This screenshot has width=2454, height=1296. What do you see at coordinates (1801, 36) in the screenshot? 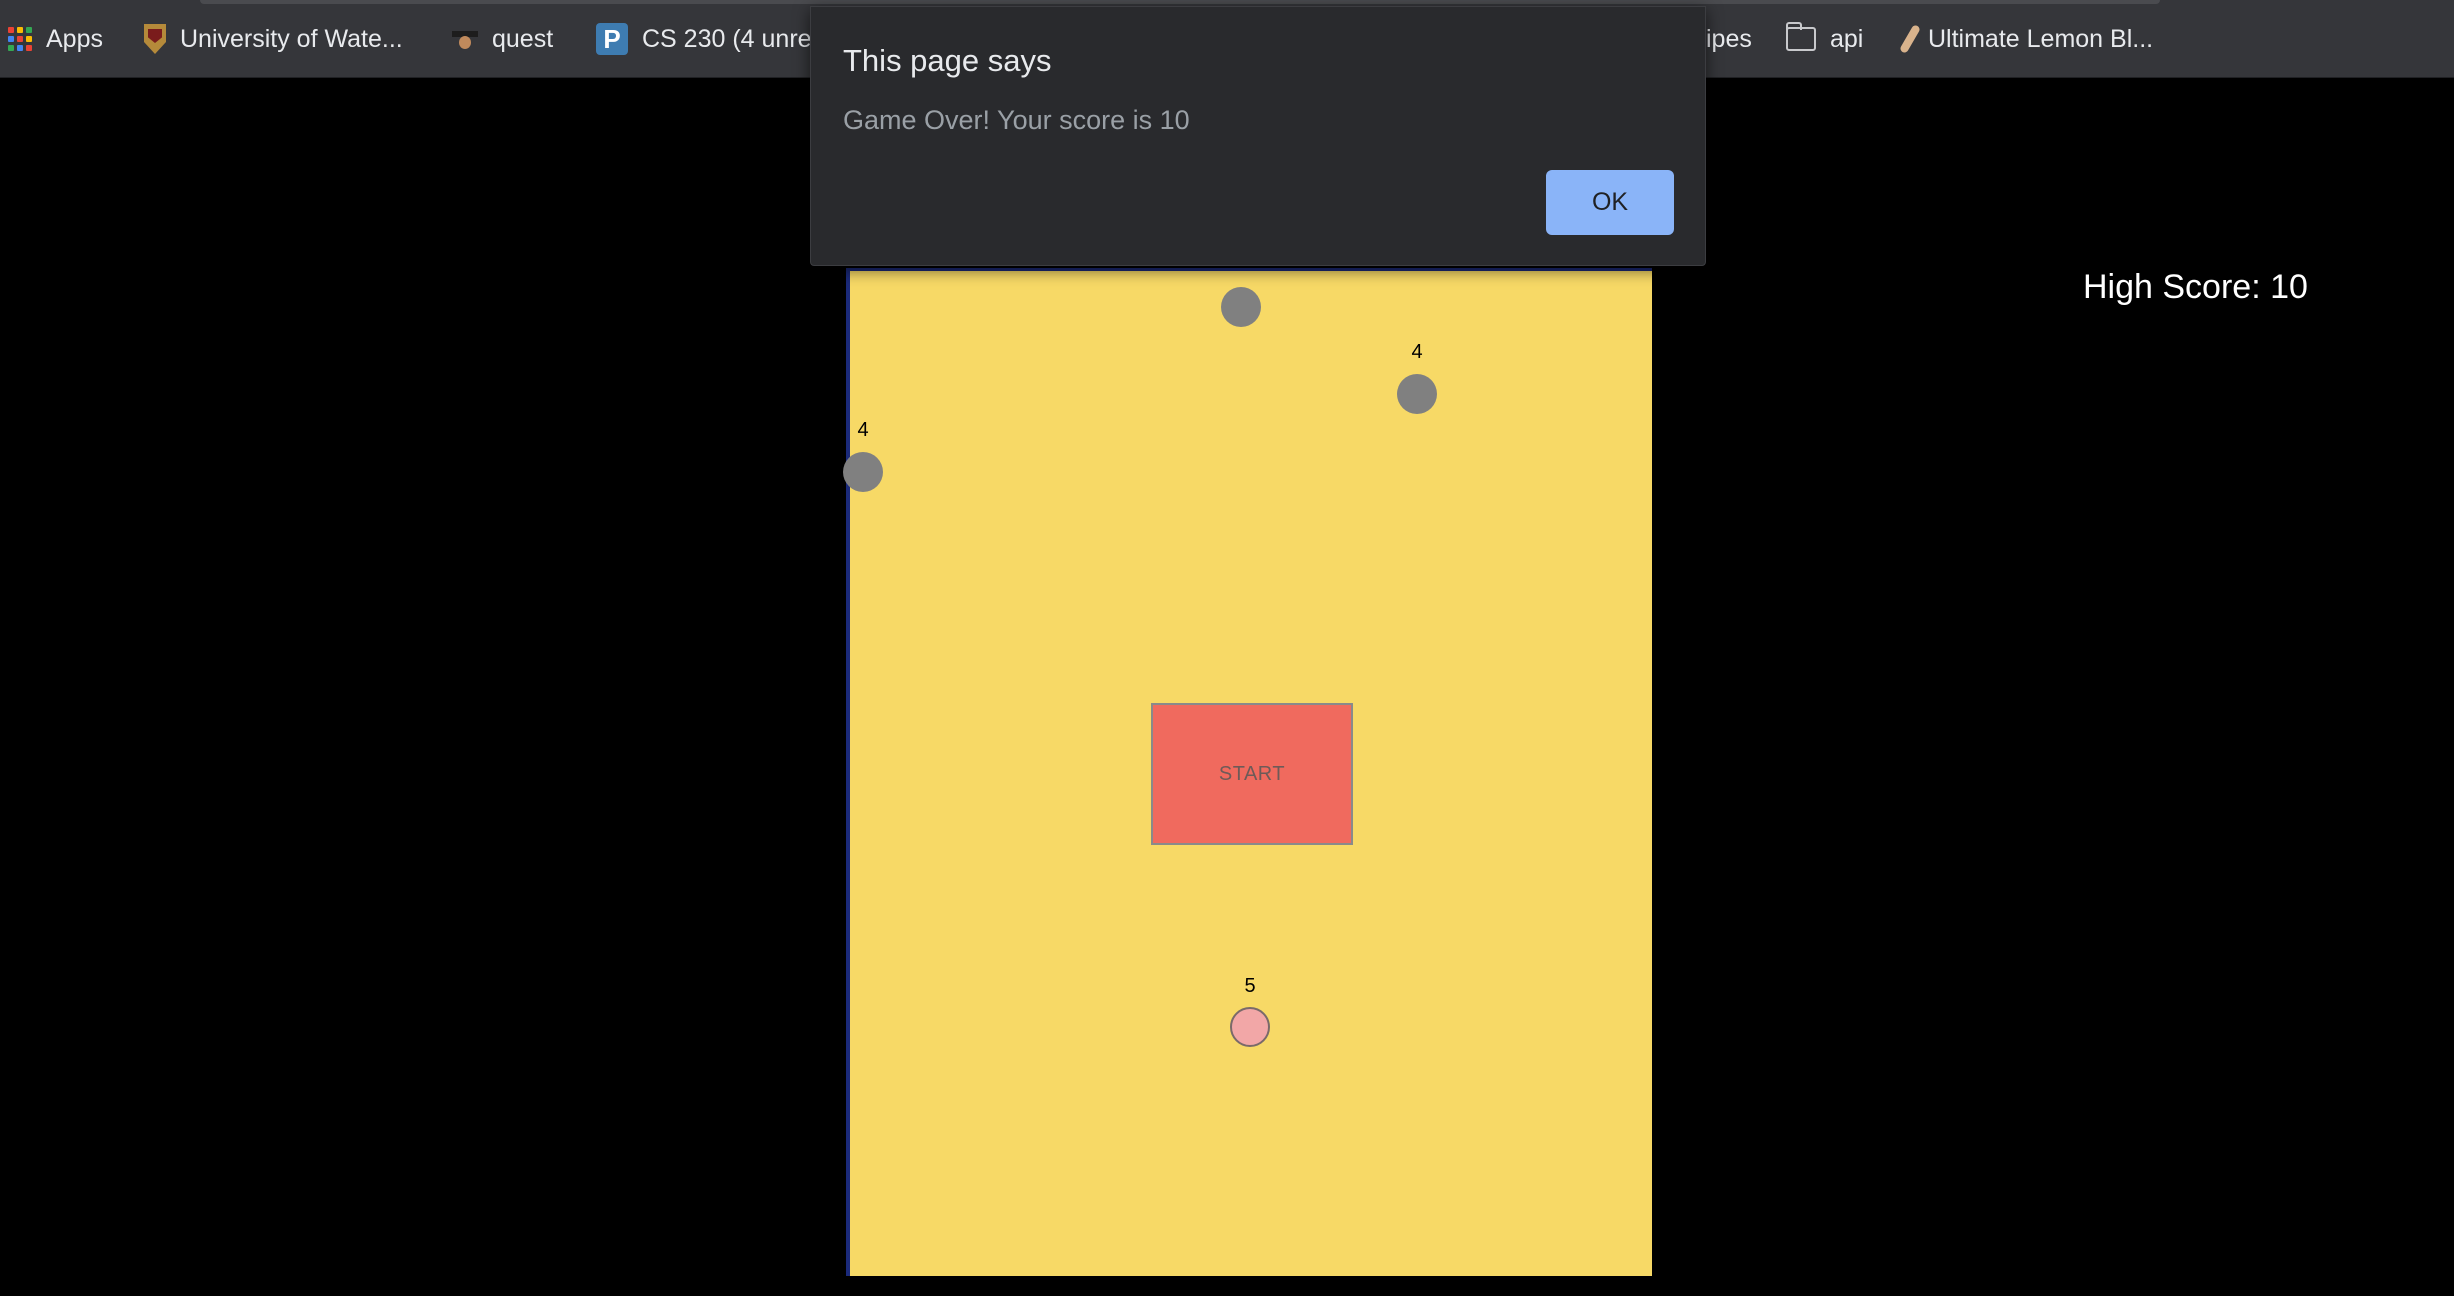
I see `folder-icon` at bounding box center [1801, 36].